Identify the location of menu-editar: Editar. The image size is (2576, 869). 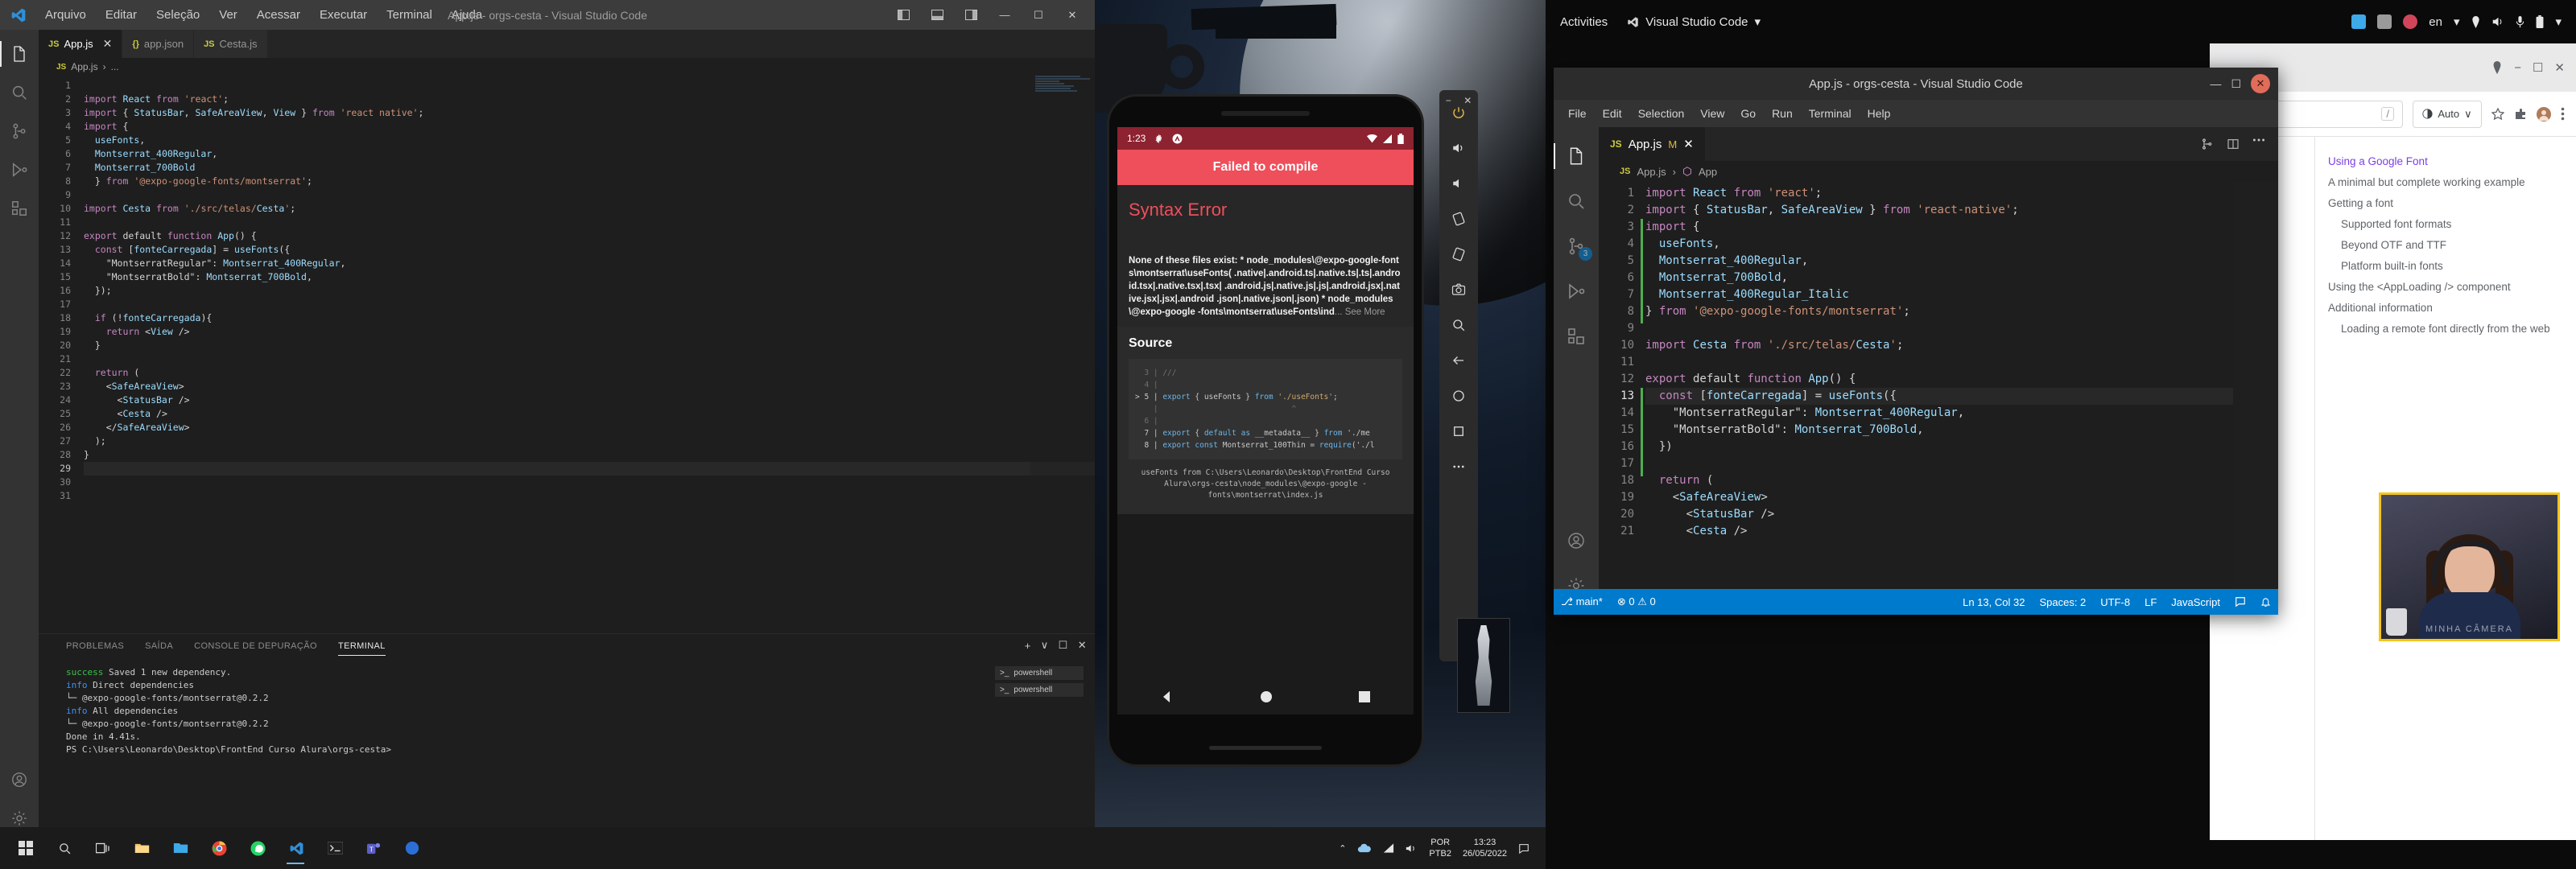
(121, 15).